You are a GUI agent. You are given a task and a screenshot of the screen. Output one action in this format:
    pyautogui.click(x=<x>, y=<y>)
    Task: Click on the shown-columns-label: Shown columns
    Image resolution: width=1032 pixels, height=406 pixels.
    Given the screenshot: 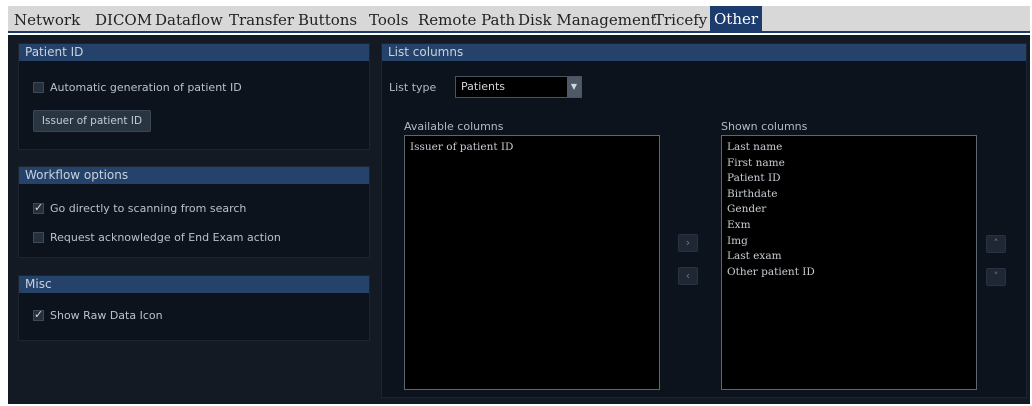 What is the action you would take?
    pyautogui.click(x=764, y=126)
    